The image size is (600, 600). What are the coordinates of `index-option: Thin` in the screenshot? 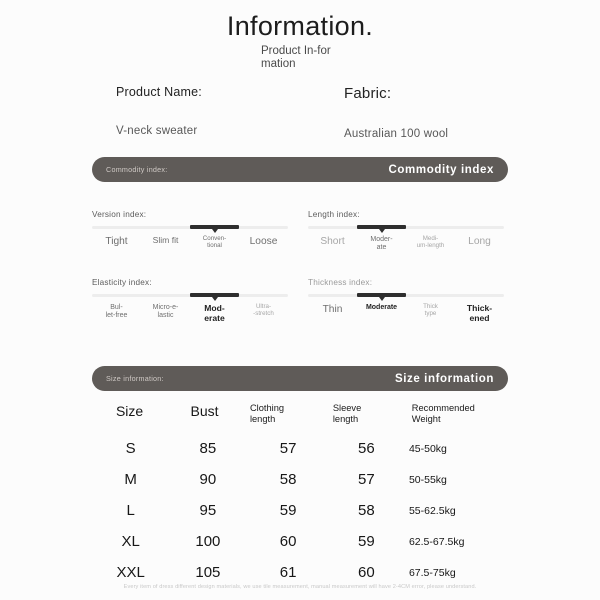 It's located at (332, 313).